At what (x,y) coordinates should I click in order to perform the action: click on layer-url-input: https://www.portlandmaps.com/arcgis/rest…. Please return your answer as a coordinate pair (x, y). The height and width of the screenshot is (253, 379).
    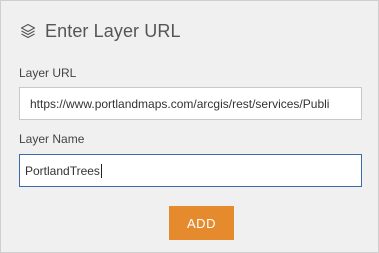
    Looking at the image, I should click on (190, 103).